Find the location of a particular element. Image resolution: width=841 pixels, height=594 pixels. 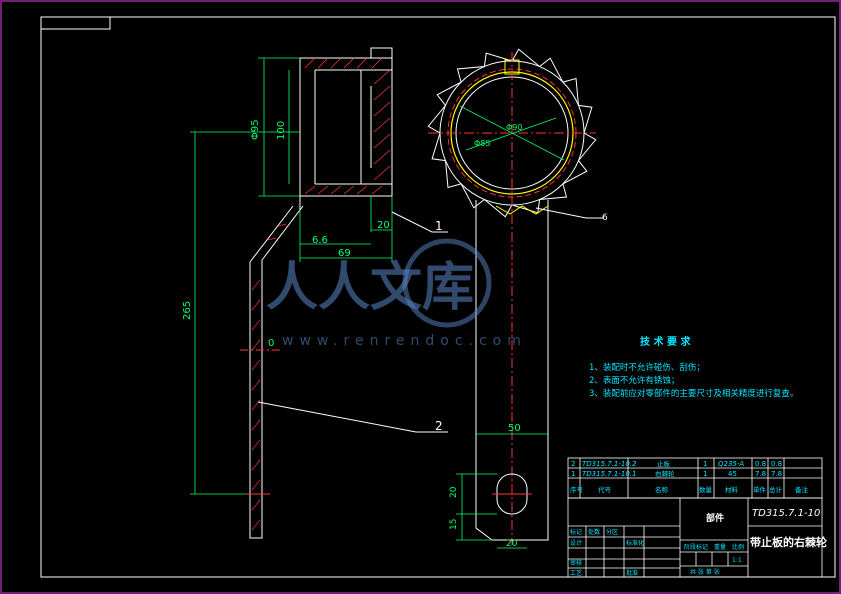

tb-label-review: 审核 is located at coordinates (576, 563).